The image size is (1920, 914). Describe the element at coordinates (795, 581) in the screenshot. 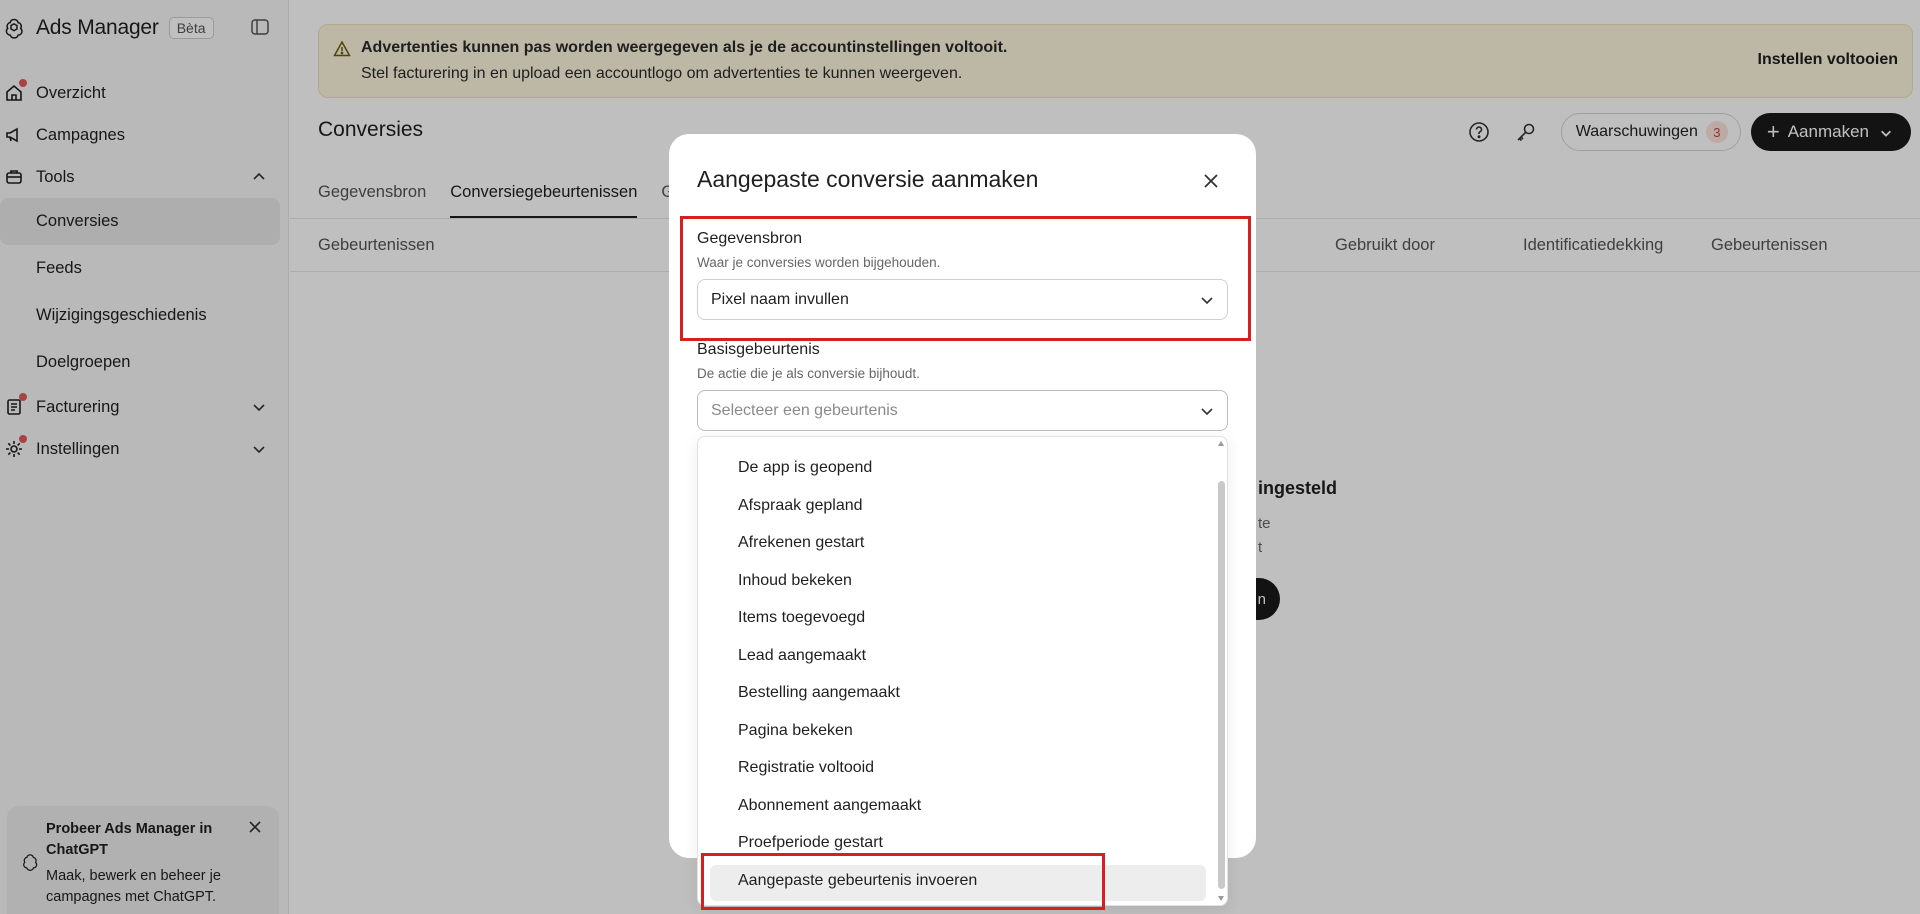

I see `list-item: Inhoud bekeken` at that location.